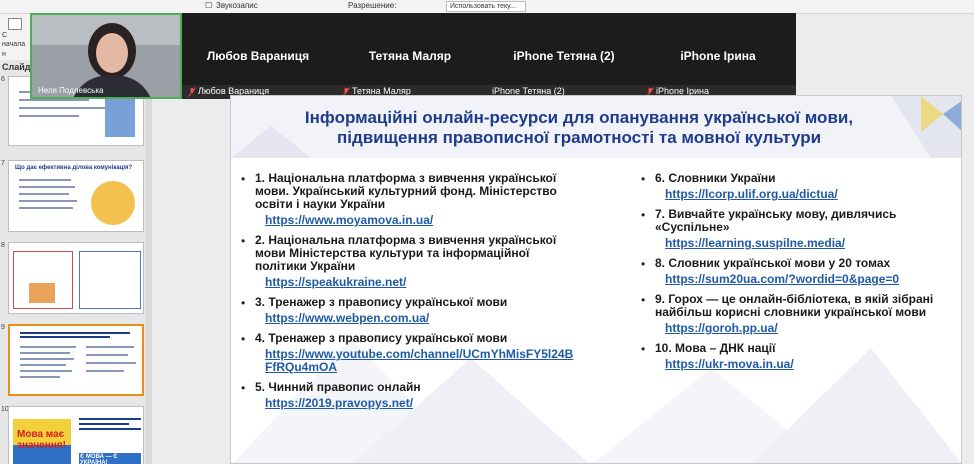  What do you see at coordinates (192, 92) in the screenshot?
I see `mic-muted-icon` at bounding box center [192, 92].